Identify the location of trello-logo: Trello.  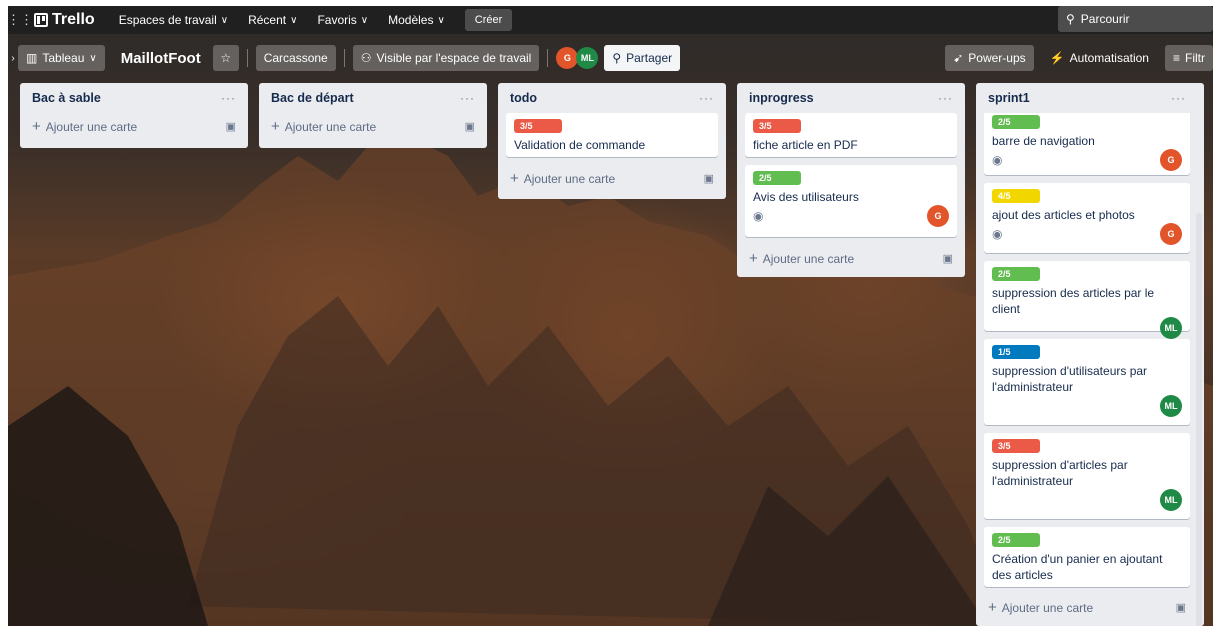
(64, 20).